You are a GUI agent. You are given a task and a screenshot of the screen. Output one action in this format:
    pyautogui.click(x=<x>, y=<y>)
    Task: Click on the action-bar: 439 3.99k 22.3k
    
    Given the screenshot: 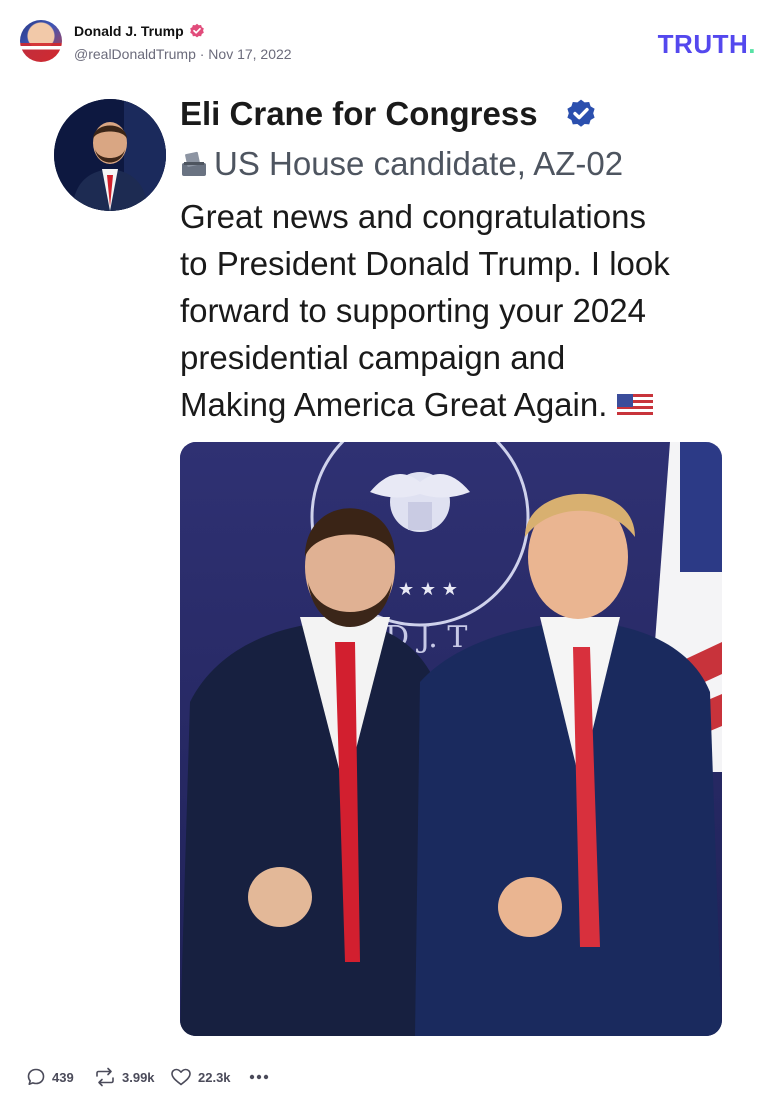 What is the action you would take?
    pyautogui.click(x=226, y=1077)
    